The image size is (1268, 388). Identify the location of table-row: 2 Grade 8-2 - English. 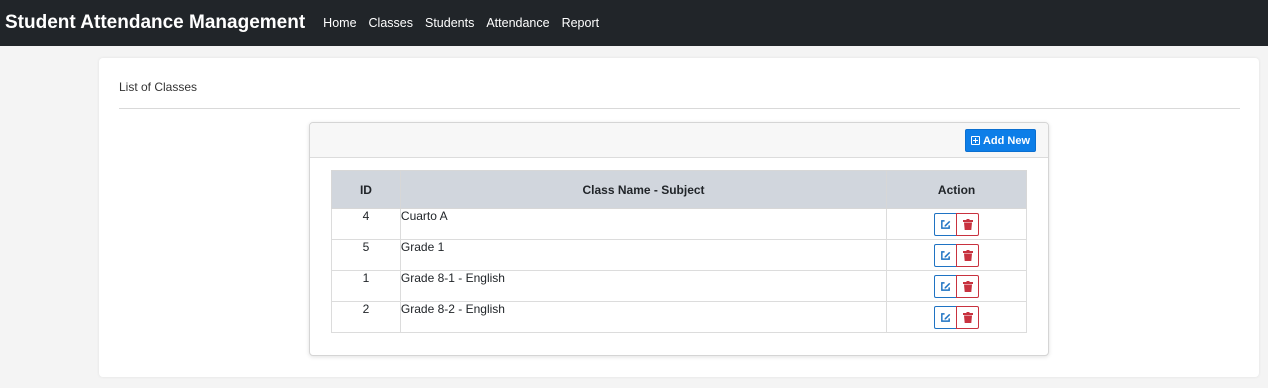
(679, 317).